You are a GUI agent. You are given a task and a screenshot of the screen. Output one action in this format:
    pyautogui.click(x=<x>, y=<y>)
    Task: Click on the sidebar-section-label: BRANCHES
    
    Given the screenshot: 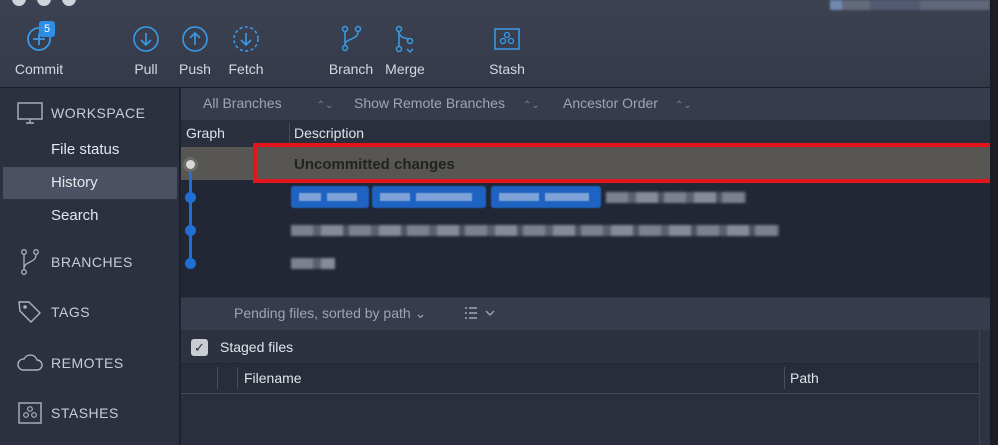 What is the action you would take?
    pyautogui.click(x=92, y=262)
    